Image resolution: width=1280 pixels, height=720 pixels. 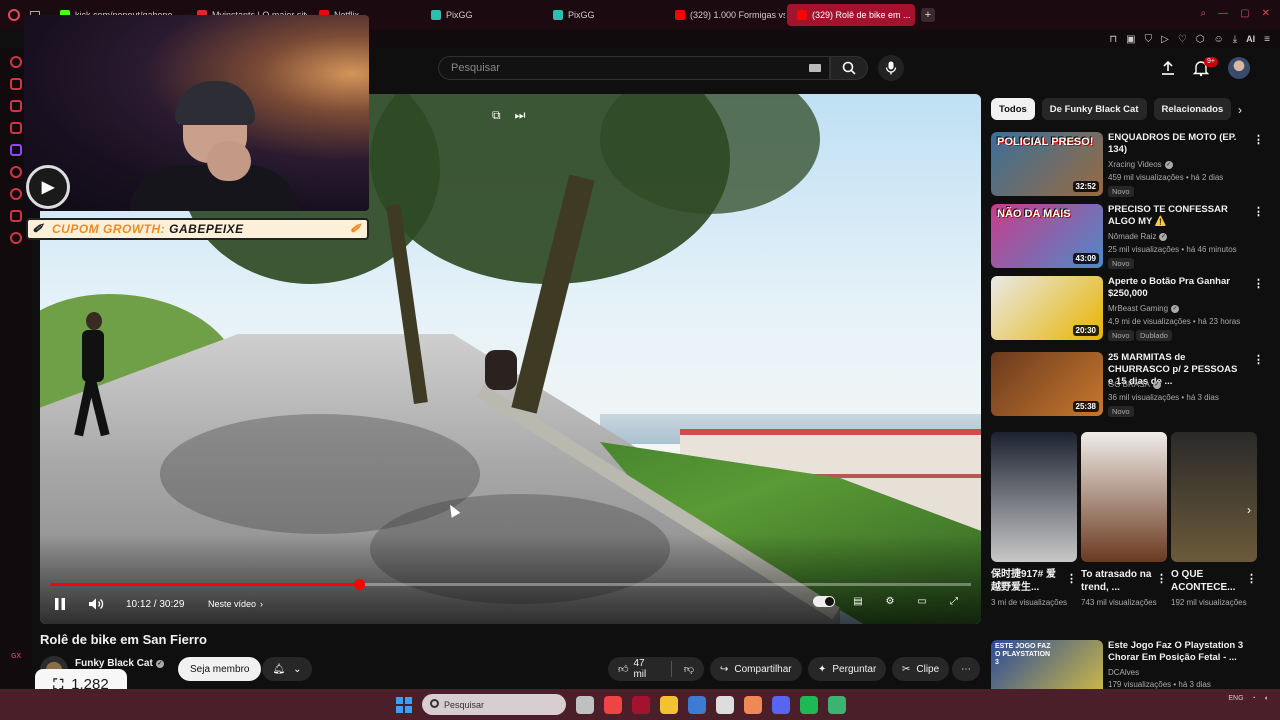 What do you see at coordinates (954, 601) in the screenshot?
I see `fullscreen-icon: ⤢` at bounding box center [954, 601].